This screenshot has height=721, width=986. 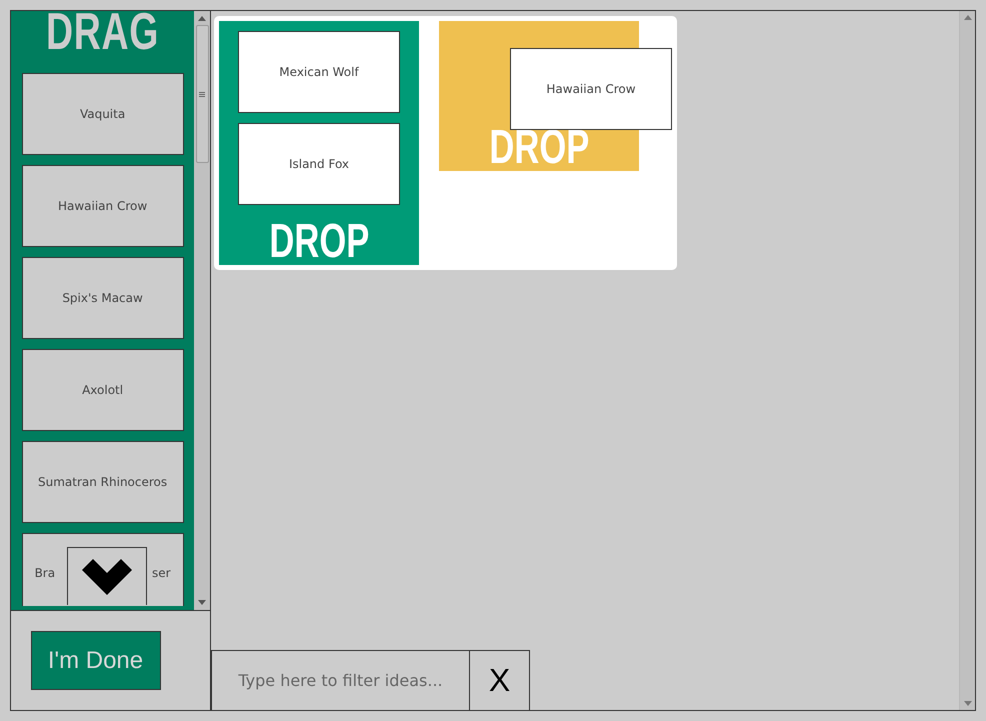 What do you see at coordinates (591, 89) in the screenshot?
I see `dragged-idea-card: Hawaiian Crow` at bounding box center [591, 89].